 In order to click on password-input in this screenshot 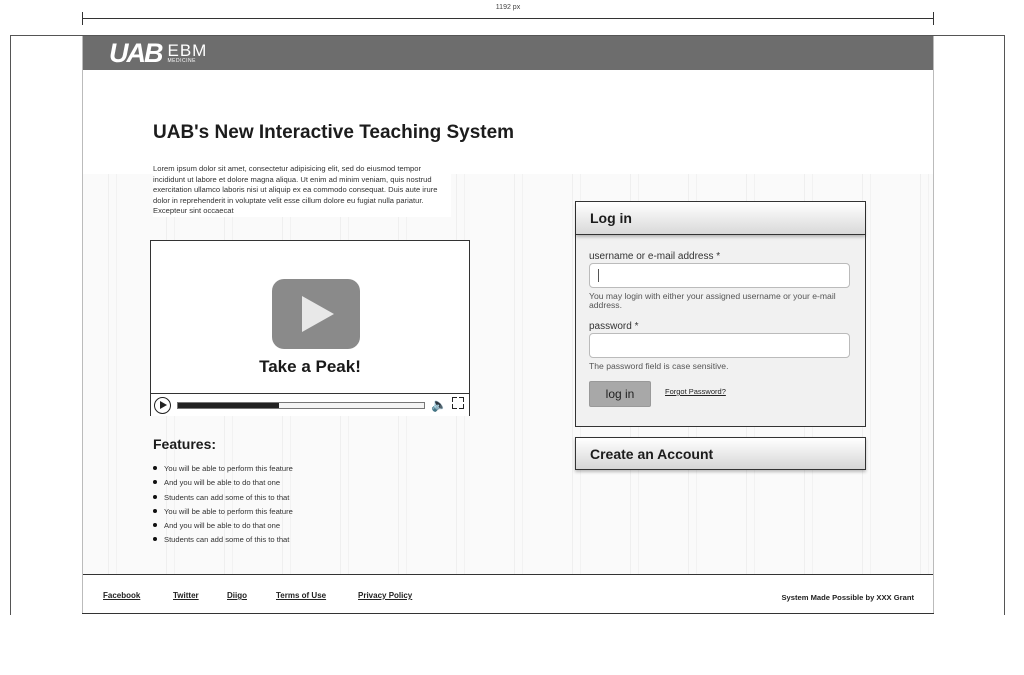, I will do `click(719, 345)`.